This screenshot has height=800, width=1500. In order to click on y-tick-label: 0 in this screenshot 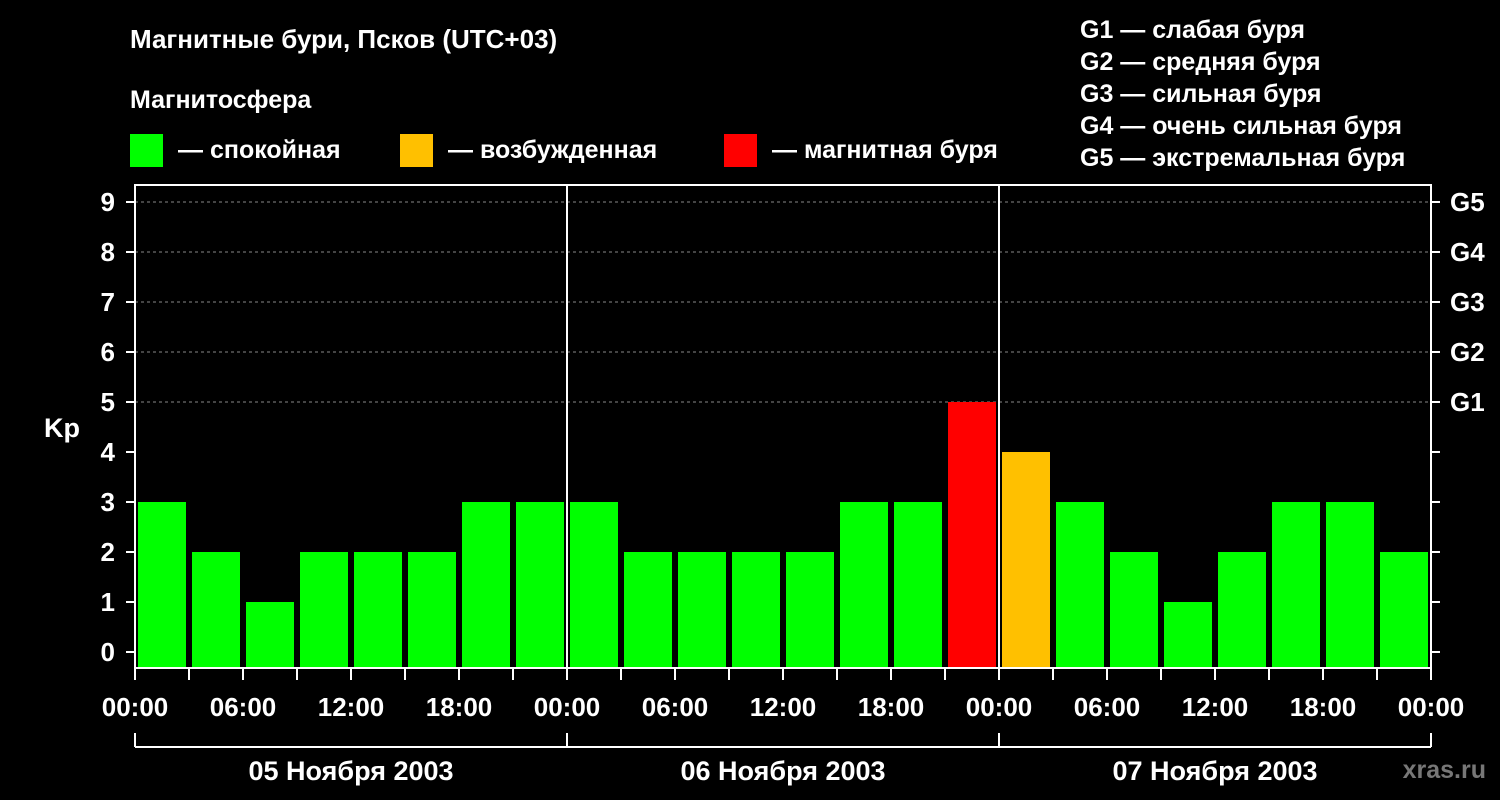, I will do `click(108, 652)`.